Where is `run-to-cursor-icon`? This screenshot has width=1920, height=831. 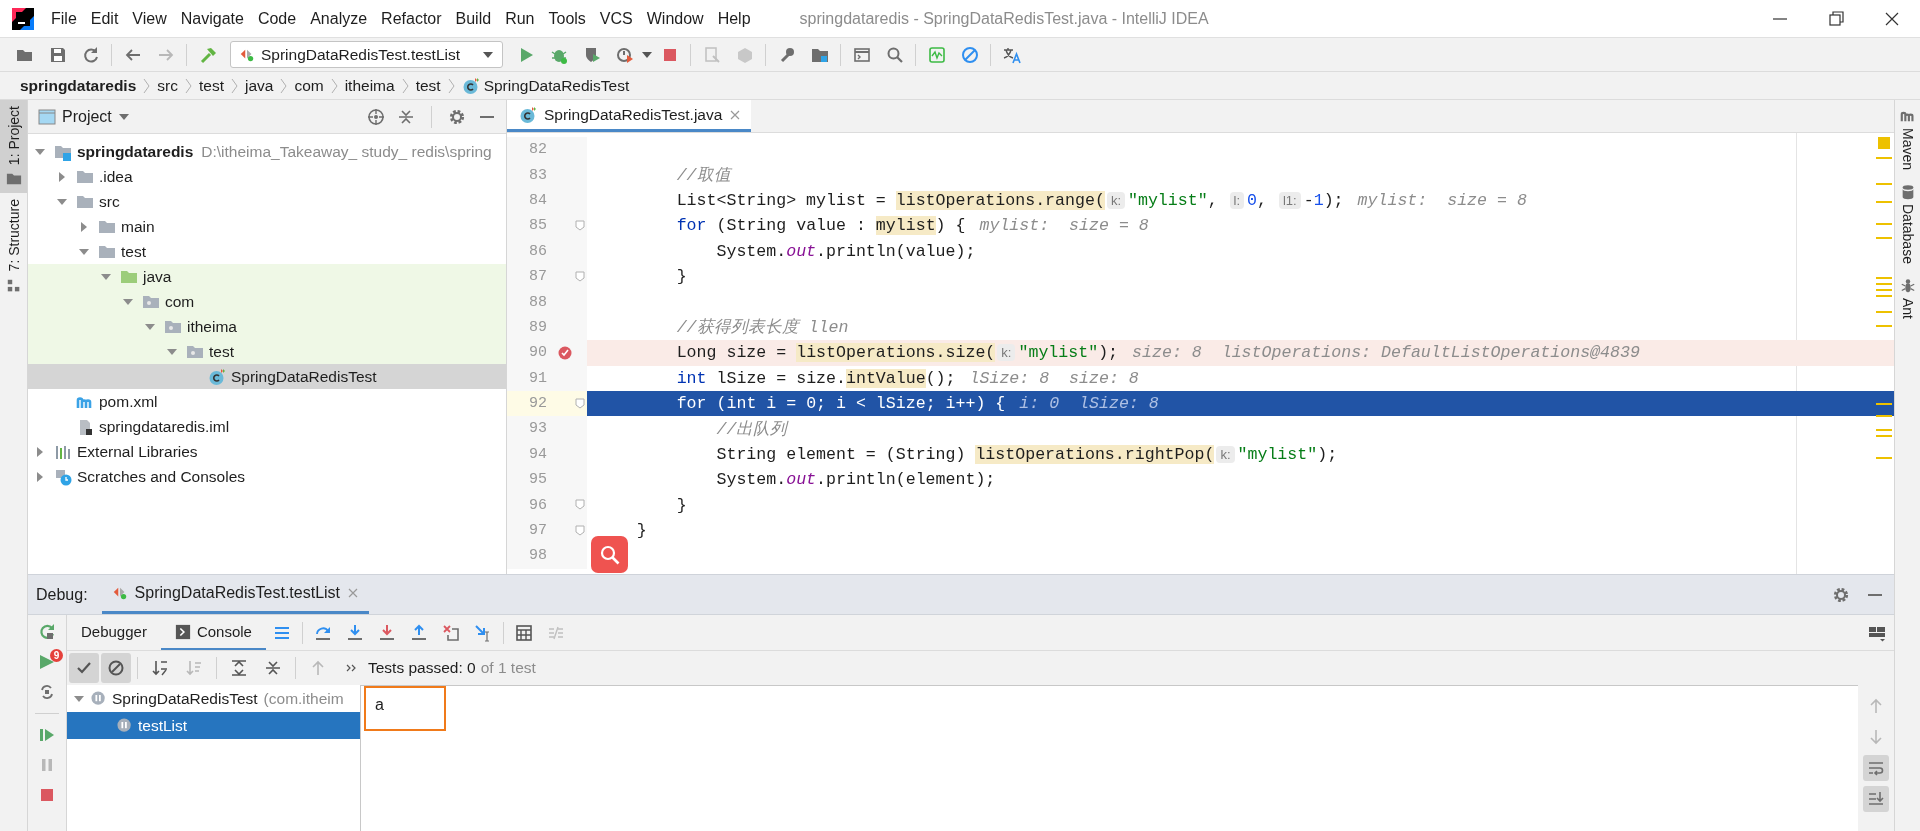
run-to-cursor-icon is located at coordinates (482, 632).